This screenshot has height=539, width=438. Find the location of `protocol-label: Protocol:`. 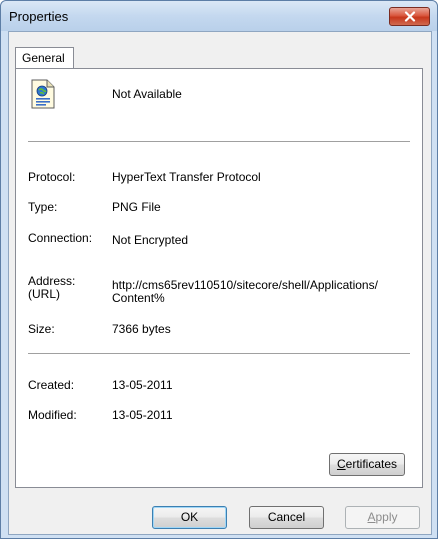

protocol-label: Protocol: is located at coordinates (52, 177).